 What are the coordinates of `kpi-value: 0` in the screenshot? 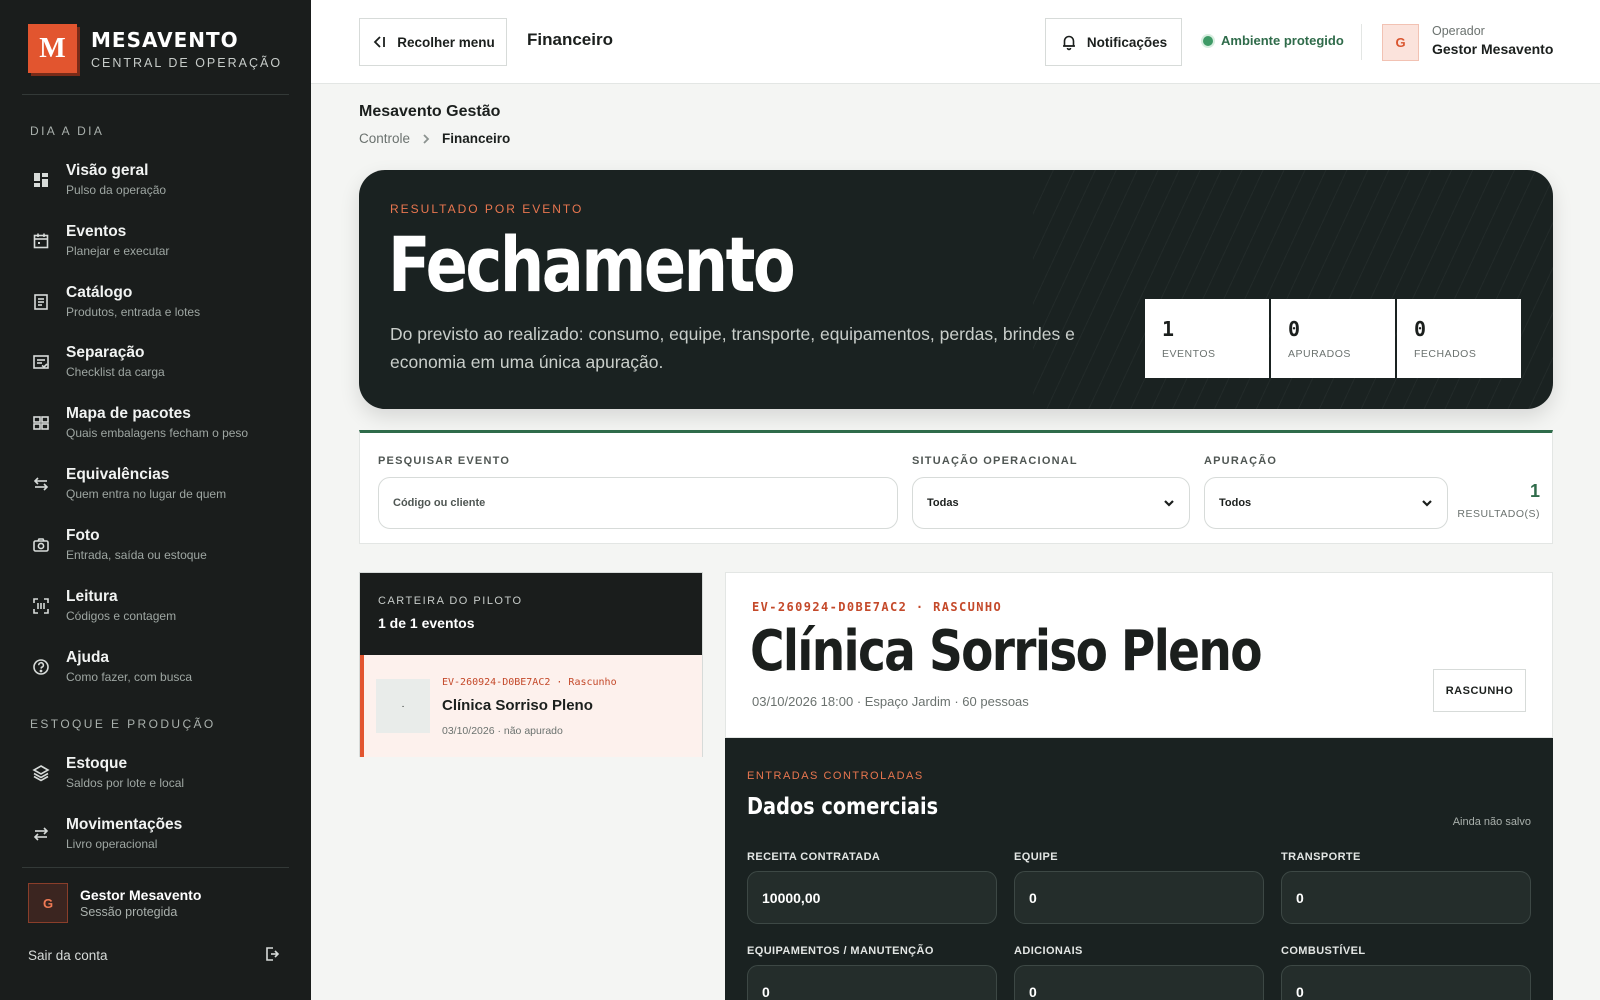 It's located at (1420, 329).